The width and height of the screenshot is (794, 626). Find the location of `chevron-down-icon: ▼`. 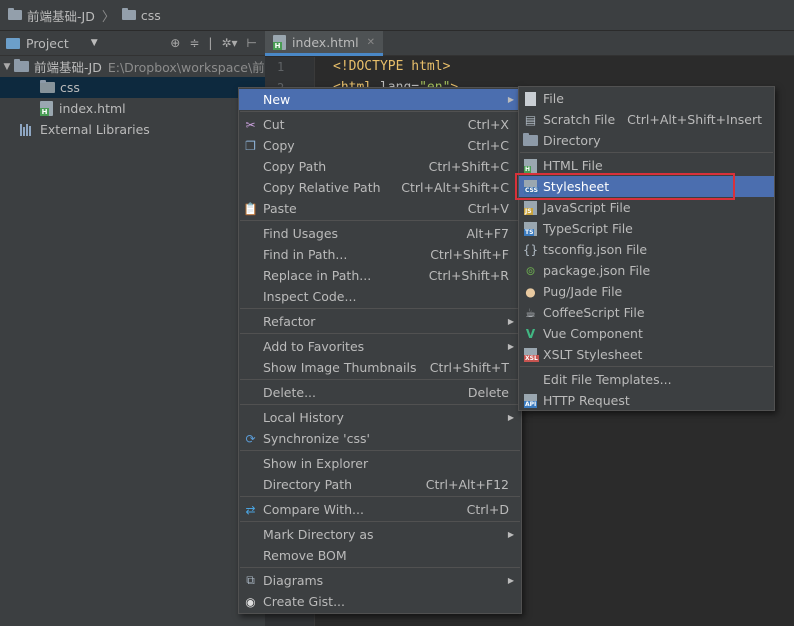

chevron-down-icon: ▼ is located at coordinates (94, 43).